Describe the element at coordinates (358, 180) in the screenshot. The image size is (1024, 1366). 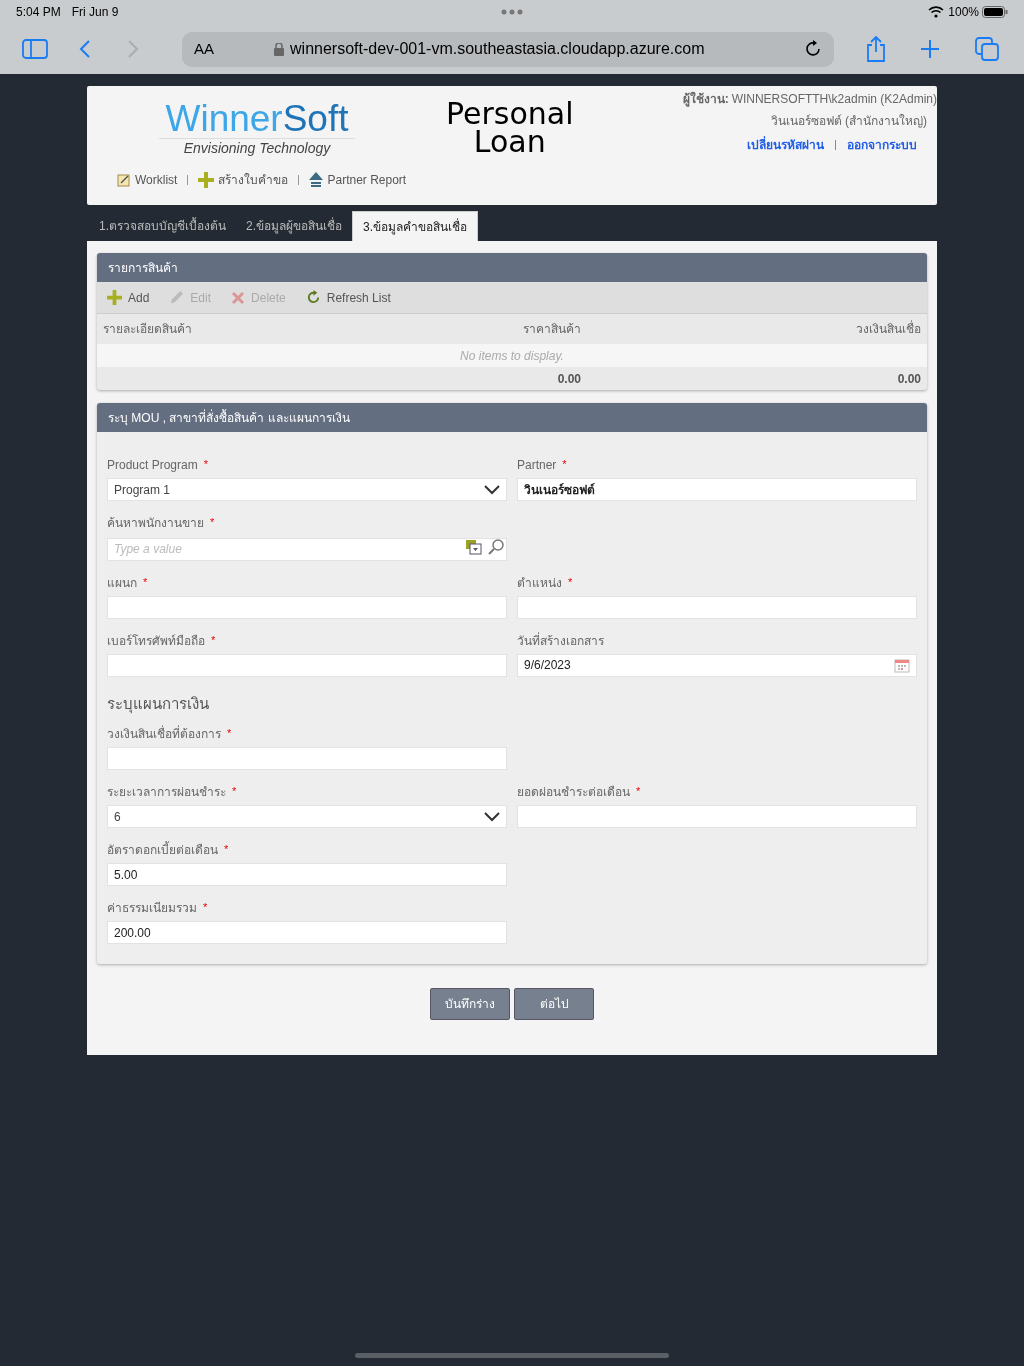
I see `nav-link: Partner Report` at that location.